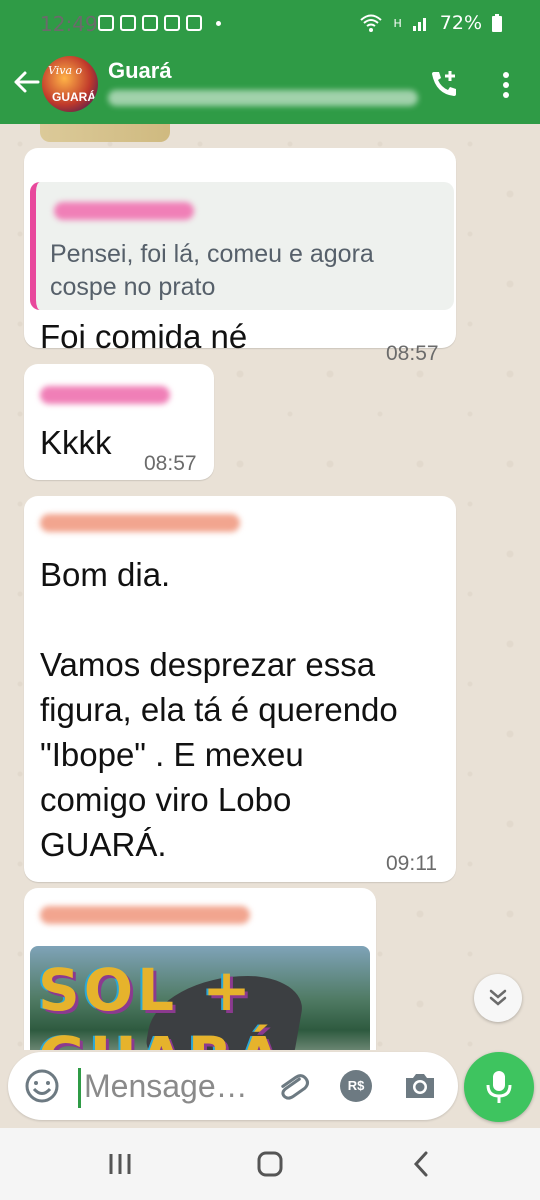  What do you see at coordinates (497, 23) in the screenshot?
I see `battery-icon` at bounding box center [497, 23].